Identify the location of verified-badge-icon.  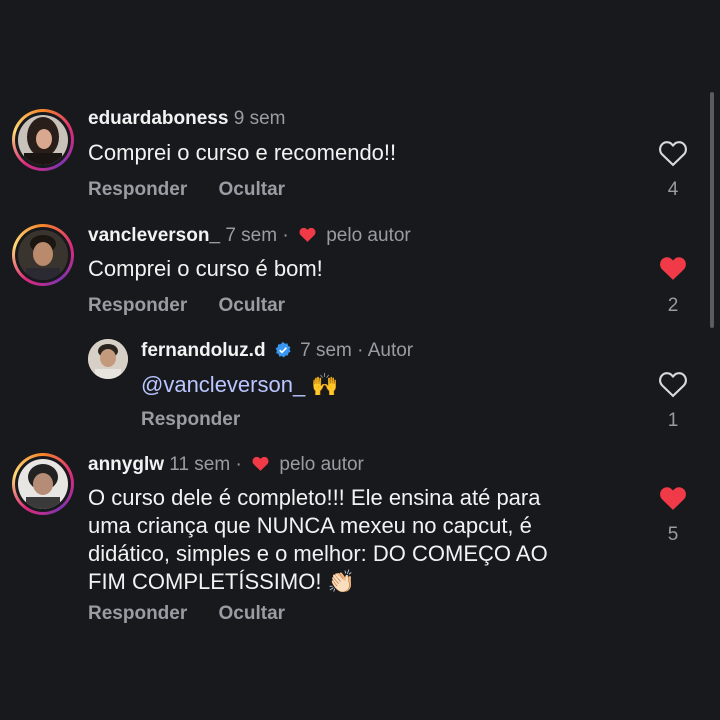
(283, 349).